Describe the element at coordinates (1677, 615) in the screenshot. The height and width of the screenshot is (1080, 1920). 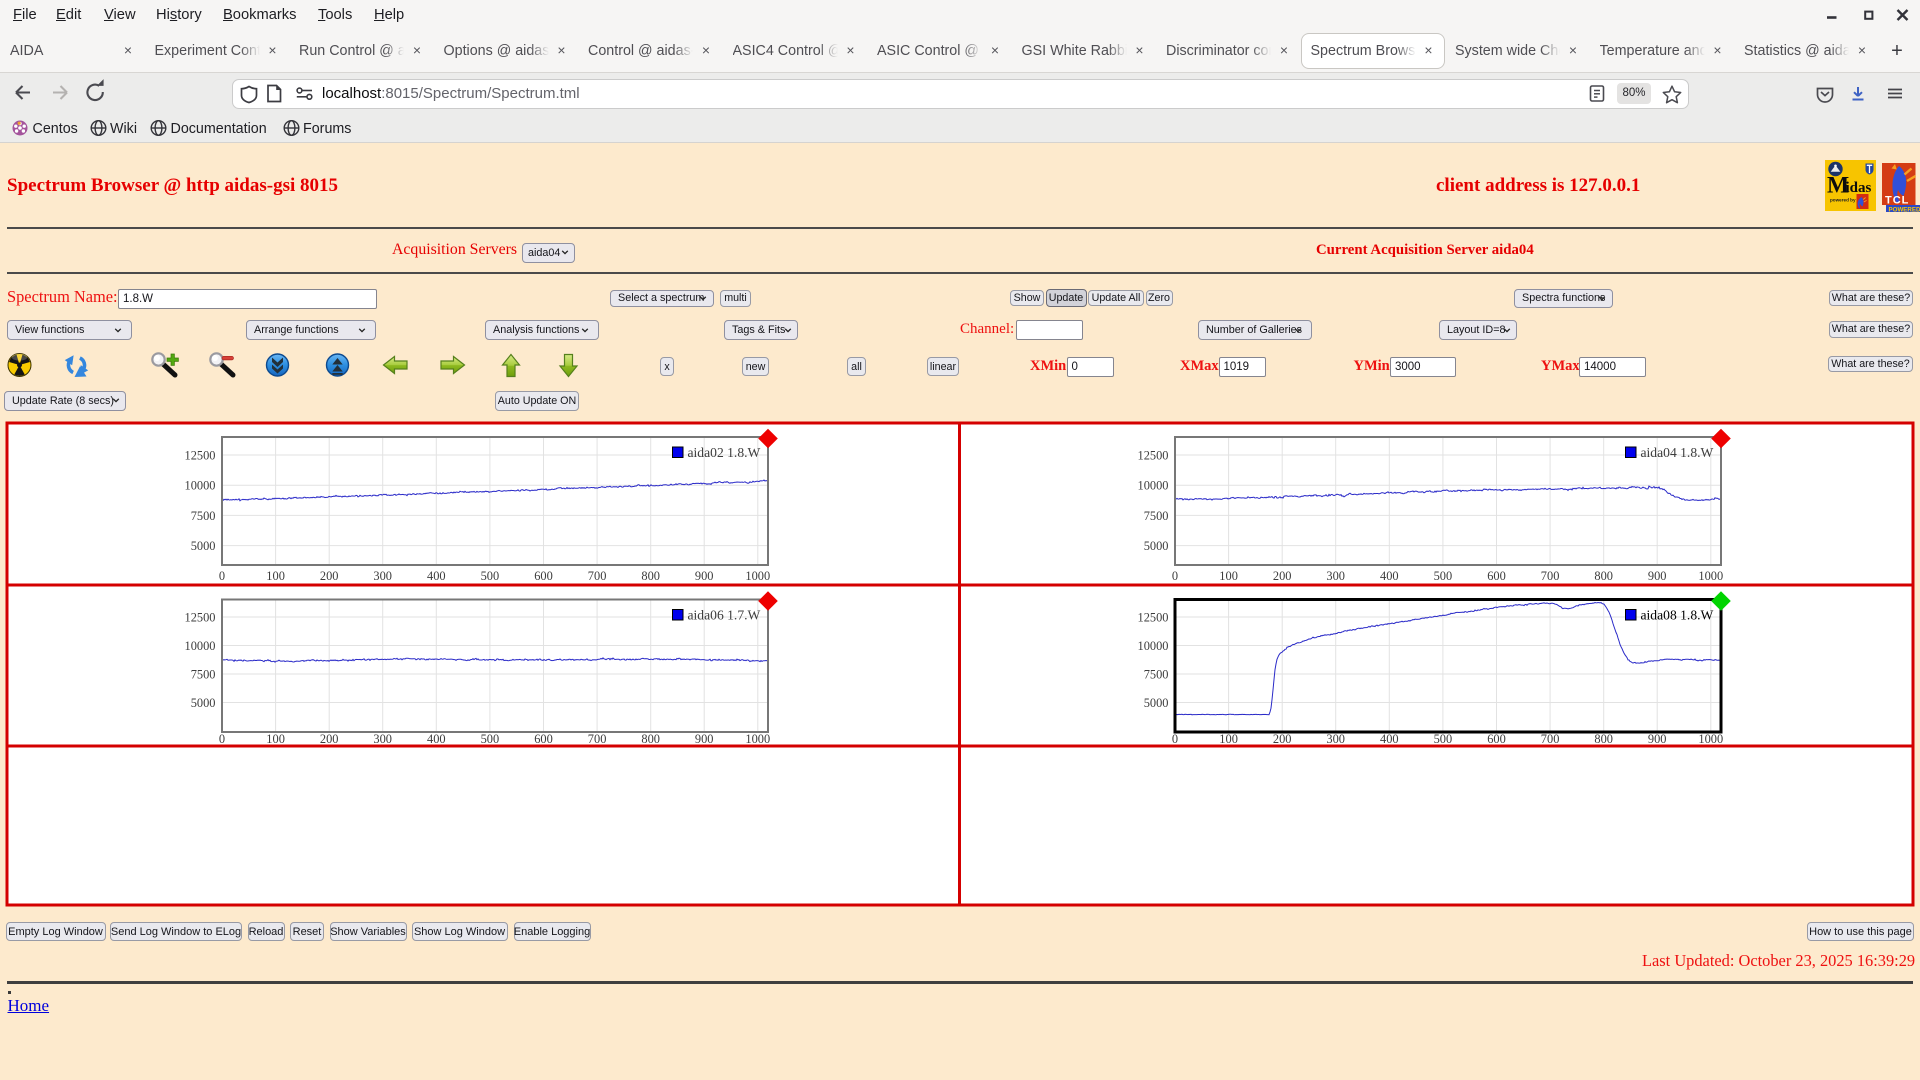
I see `svg-text: aida08 1.8.W` at that location.